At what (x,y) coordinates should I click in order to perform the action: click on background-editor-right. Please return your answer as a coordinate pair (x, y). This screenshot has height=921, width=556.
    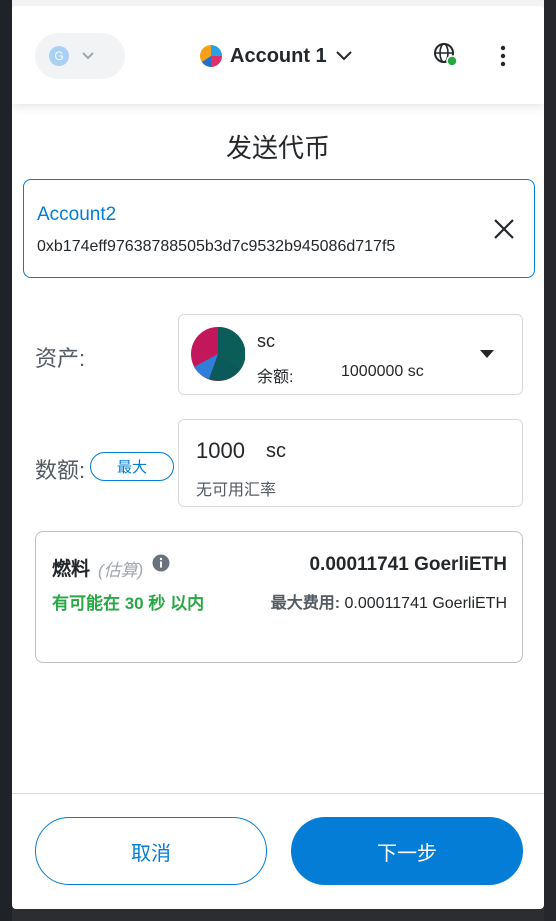
    Looking at the image, I should click on (550, 460).